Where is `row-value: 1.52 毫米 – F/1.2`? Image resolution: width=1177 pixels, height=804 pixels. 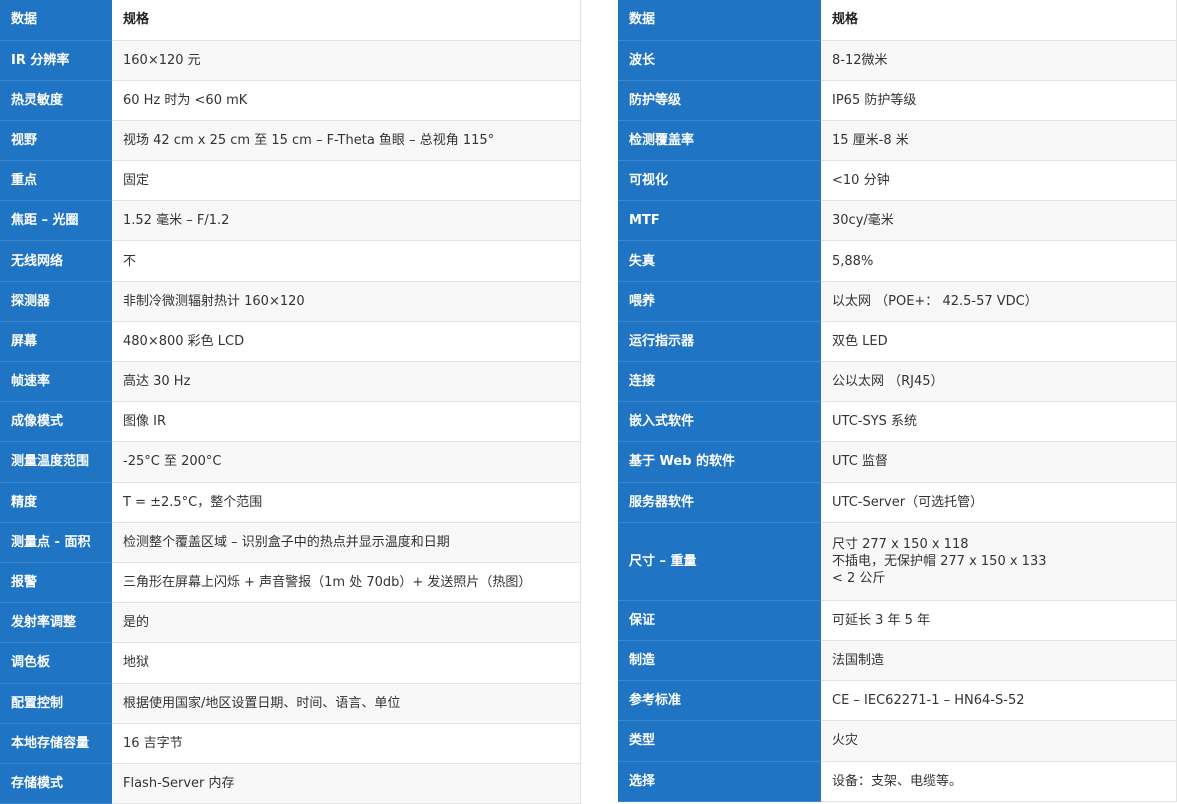 row-value: 1.52 毫米 – F/1.2 is located at coordinates (346, 221).